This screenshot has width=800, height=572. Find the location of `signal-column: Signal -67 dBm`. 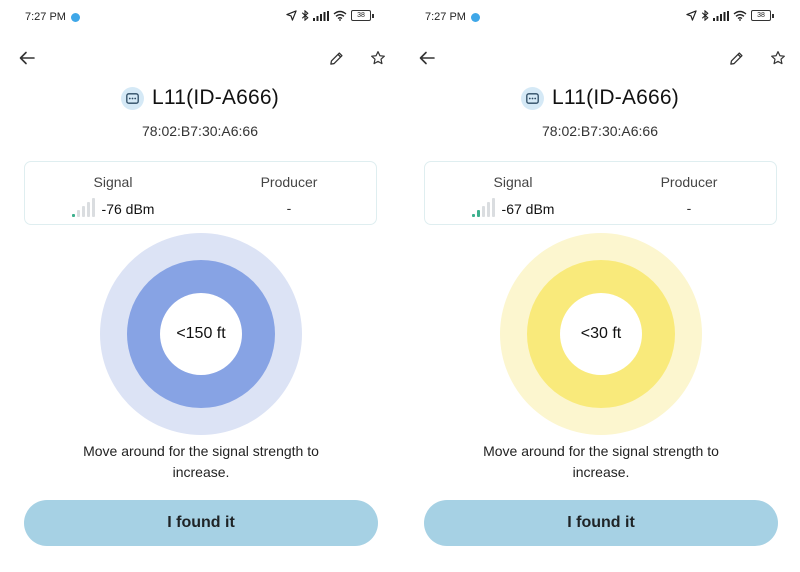

signal-column: Signal -67 dBm is located at coordinates (513, 194).